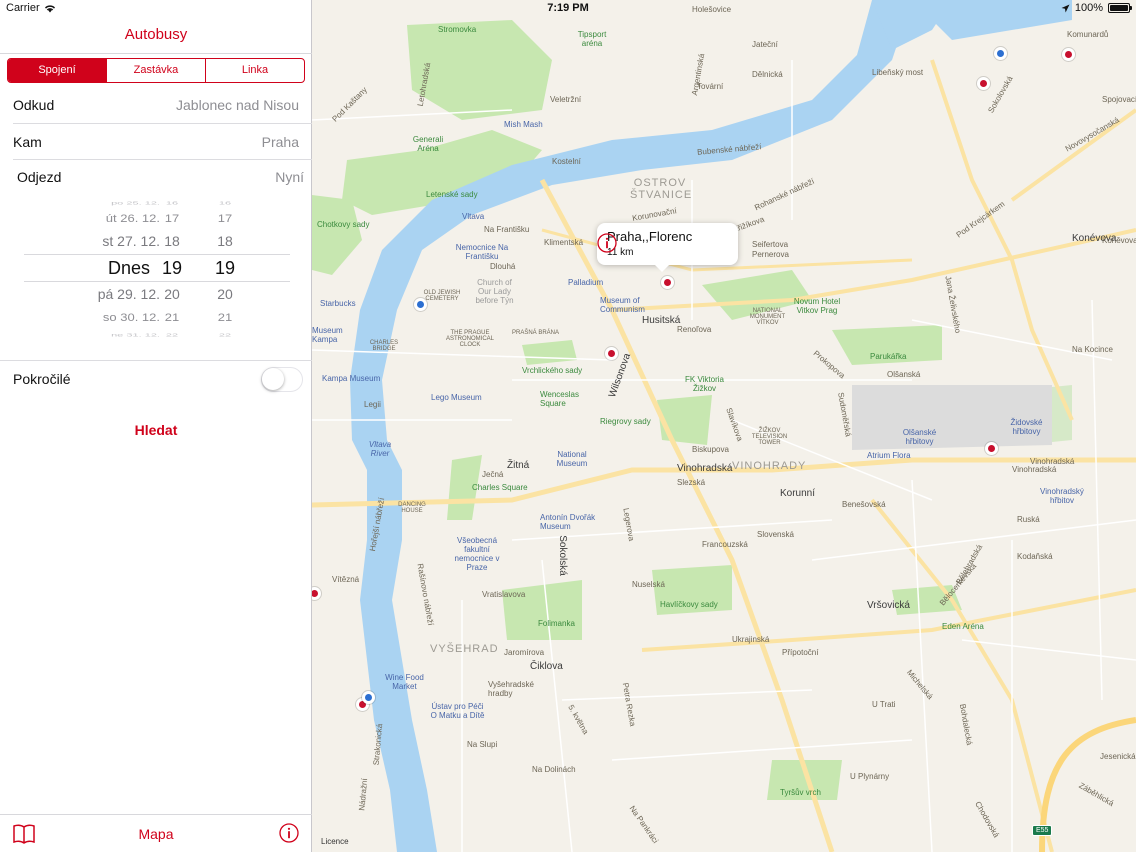  I want to click on map-label: Čiklova, so click(546, 666).